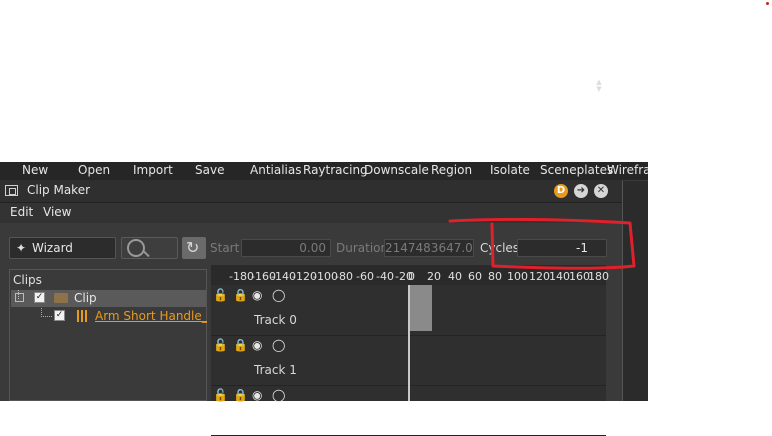  I want to click on close-icon: ✕, so click(601, 191).